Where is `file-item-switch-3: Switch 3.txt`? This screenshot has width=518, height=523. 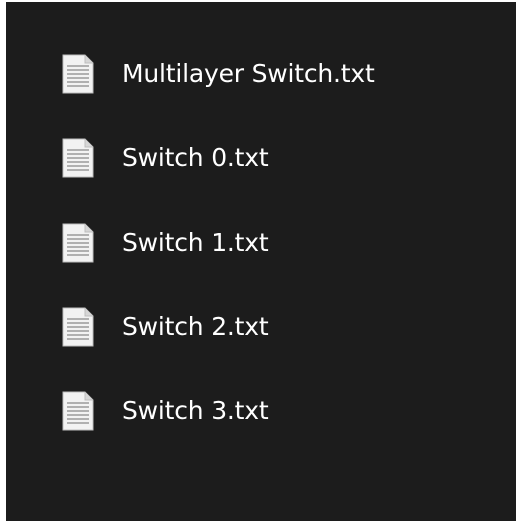
file-item-switch-3: Switch 3.txt is located at coordinates (165, 411).